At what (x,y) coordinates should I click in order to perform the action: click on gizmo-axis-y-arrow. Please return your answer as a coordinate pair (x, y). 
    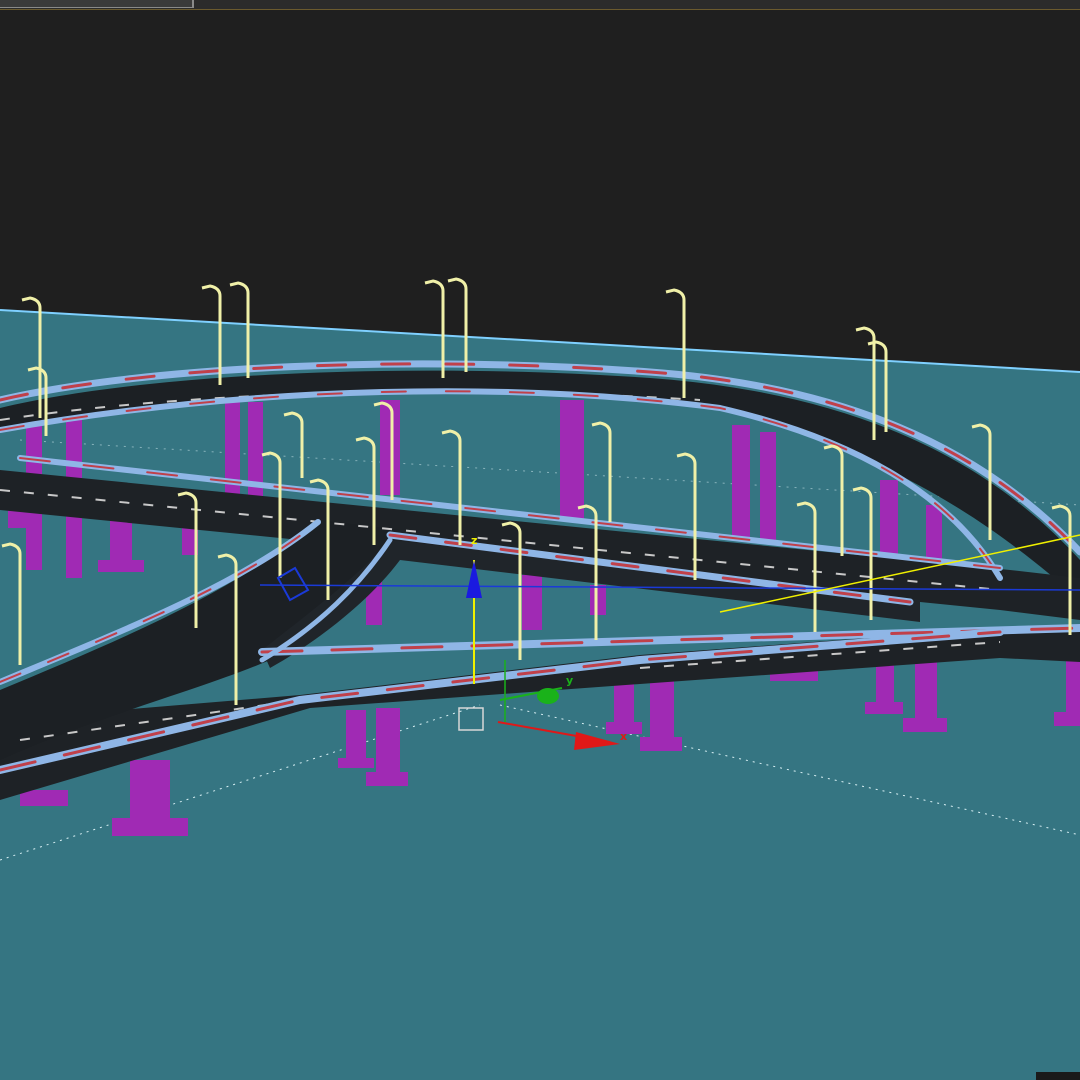
    Looking at the image, I should click on (548, 696).